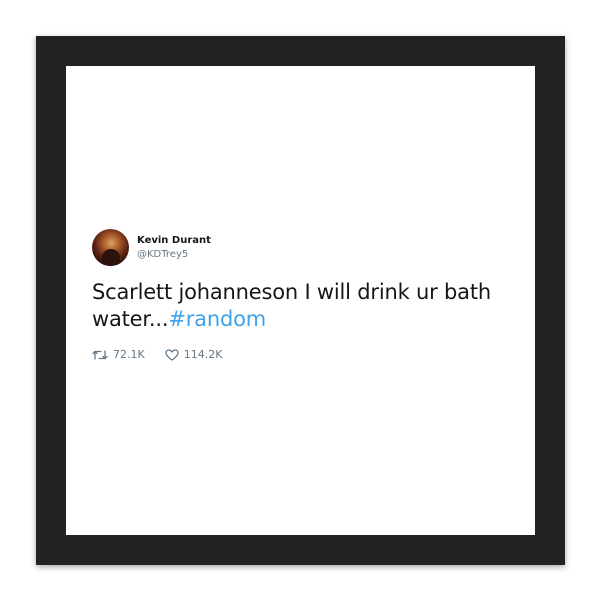 This screenshot has height=600, width=600. What do you see at coordinates (163, 254) in the screenshot?
I see `user-handle: @KDTrey5` at bounding box center [163, 254].